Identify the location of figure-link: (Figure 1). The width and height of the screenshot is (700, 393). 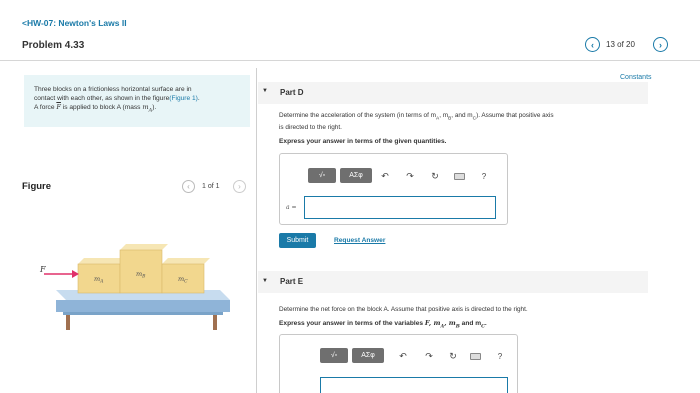
(183, 98).